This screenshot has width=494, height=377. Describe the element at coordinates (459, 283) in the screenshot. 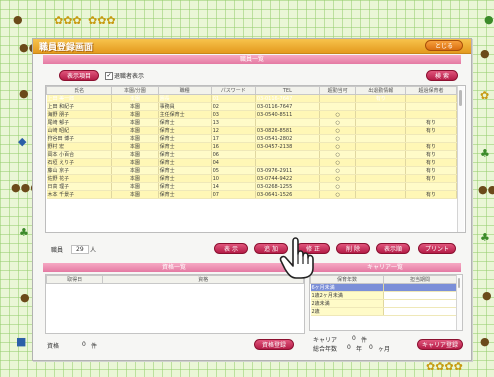

I see `career-scroll-thumb` at that location.